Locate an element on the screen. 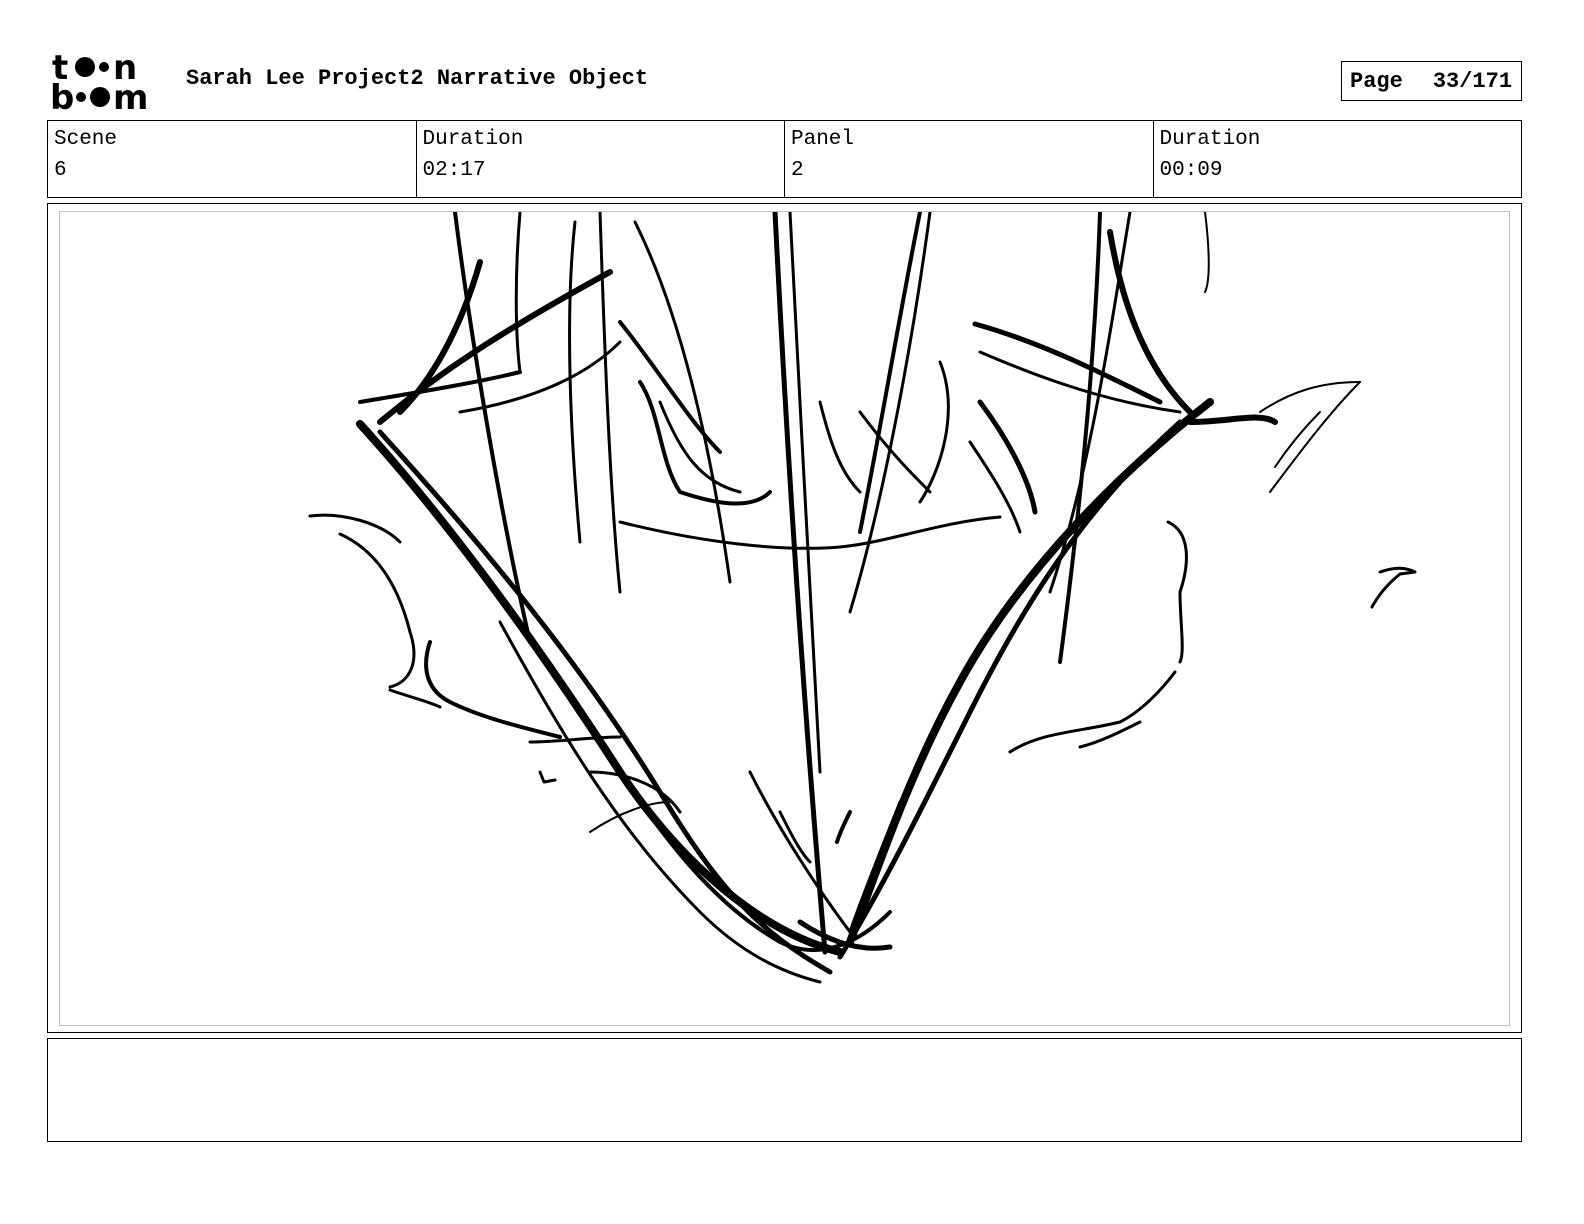  panel-duration-cell: Duration 00:09 is located at coordinates (1337, 159).